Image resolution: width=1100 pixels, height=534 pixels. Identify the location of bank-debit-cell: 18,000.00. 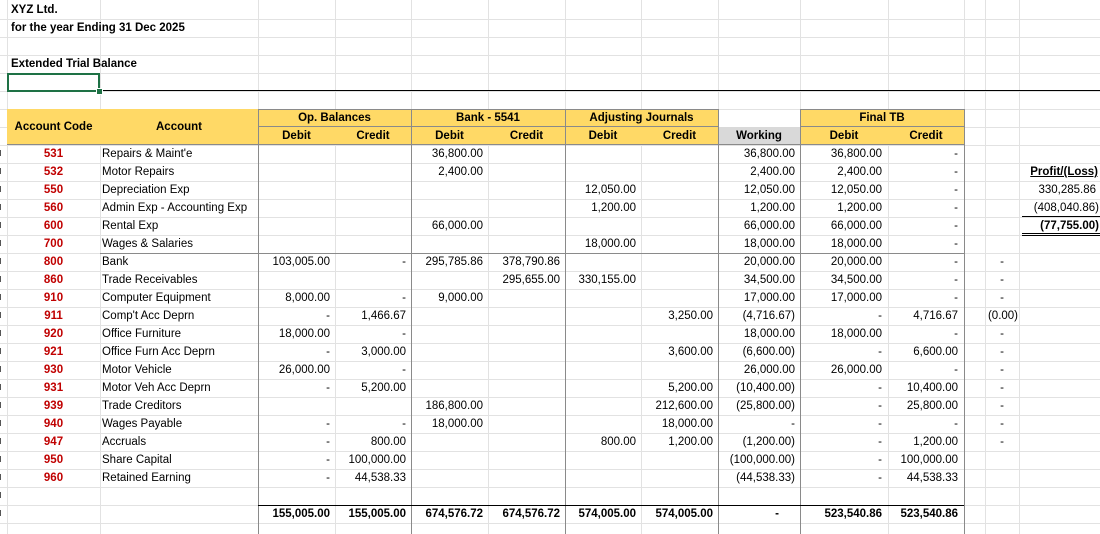
(447, 424).